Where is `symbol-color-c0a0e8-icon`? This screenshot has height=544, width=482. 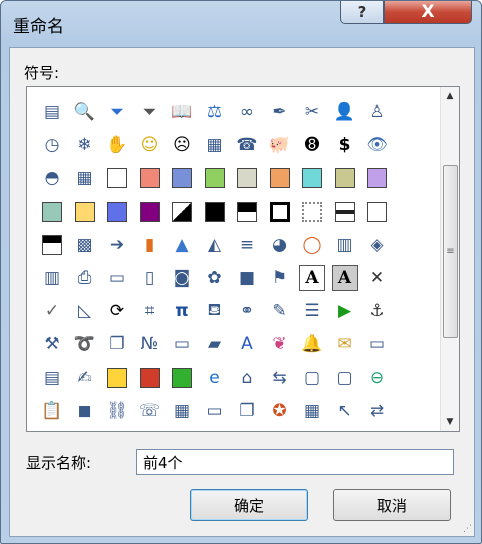
symbol-color-c0a0e8-icon is located at coordinates (377, 178).